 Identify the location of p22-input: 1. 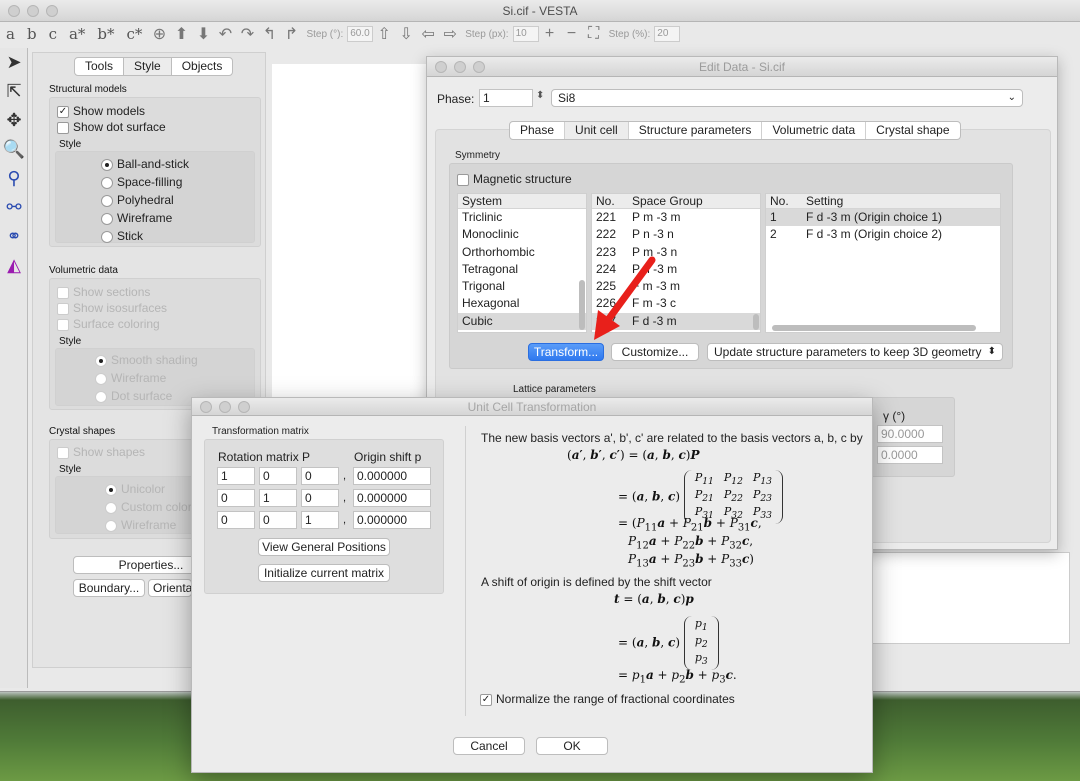
(278, 498).